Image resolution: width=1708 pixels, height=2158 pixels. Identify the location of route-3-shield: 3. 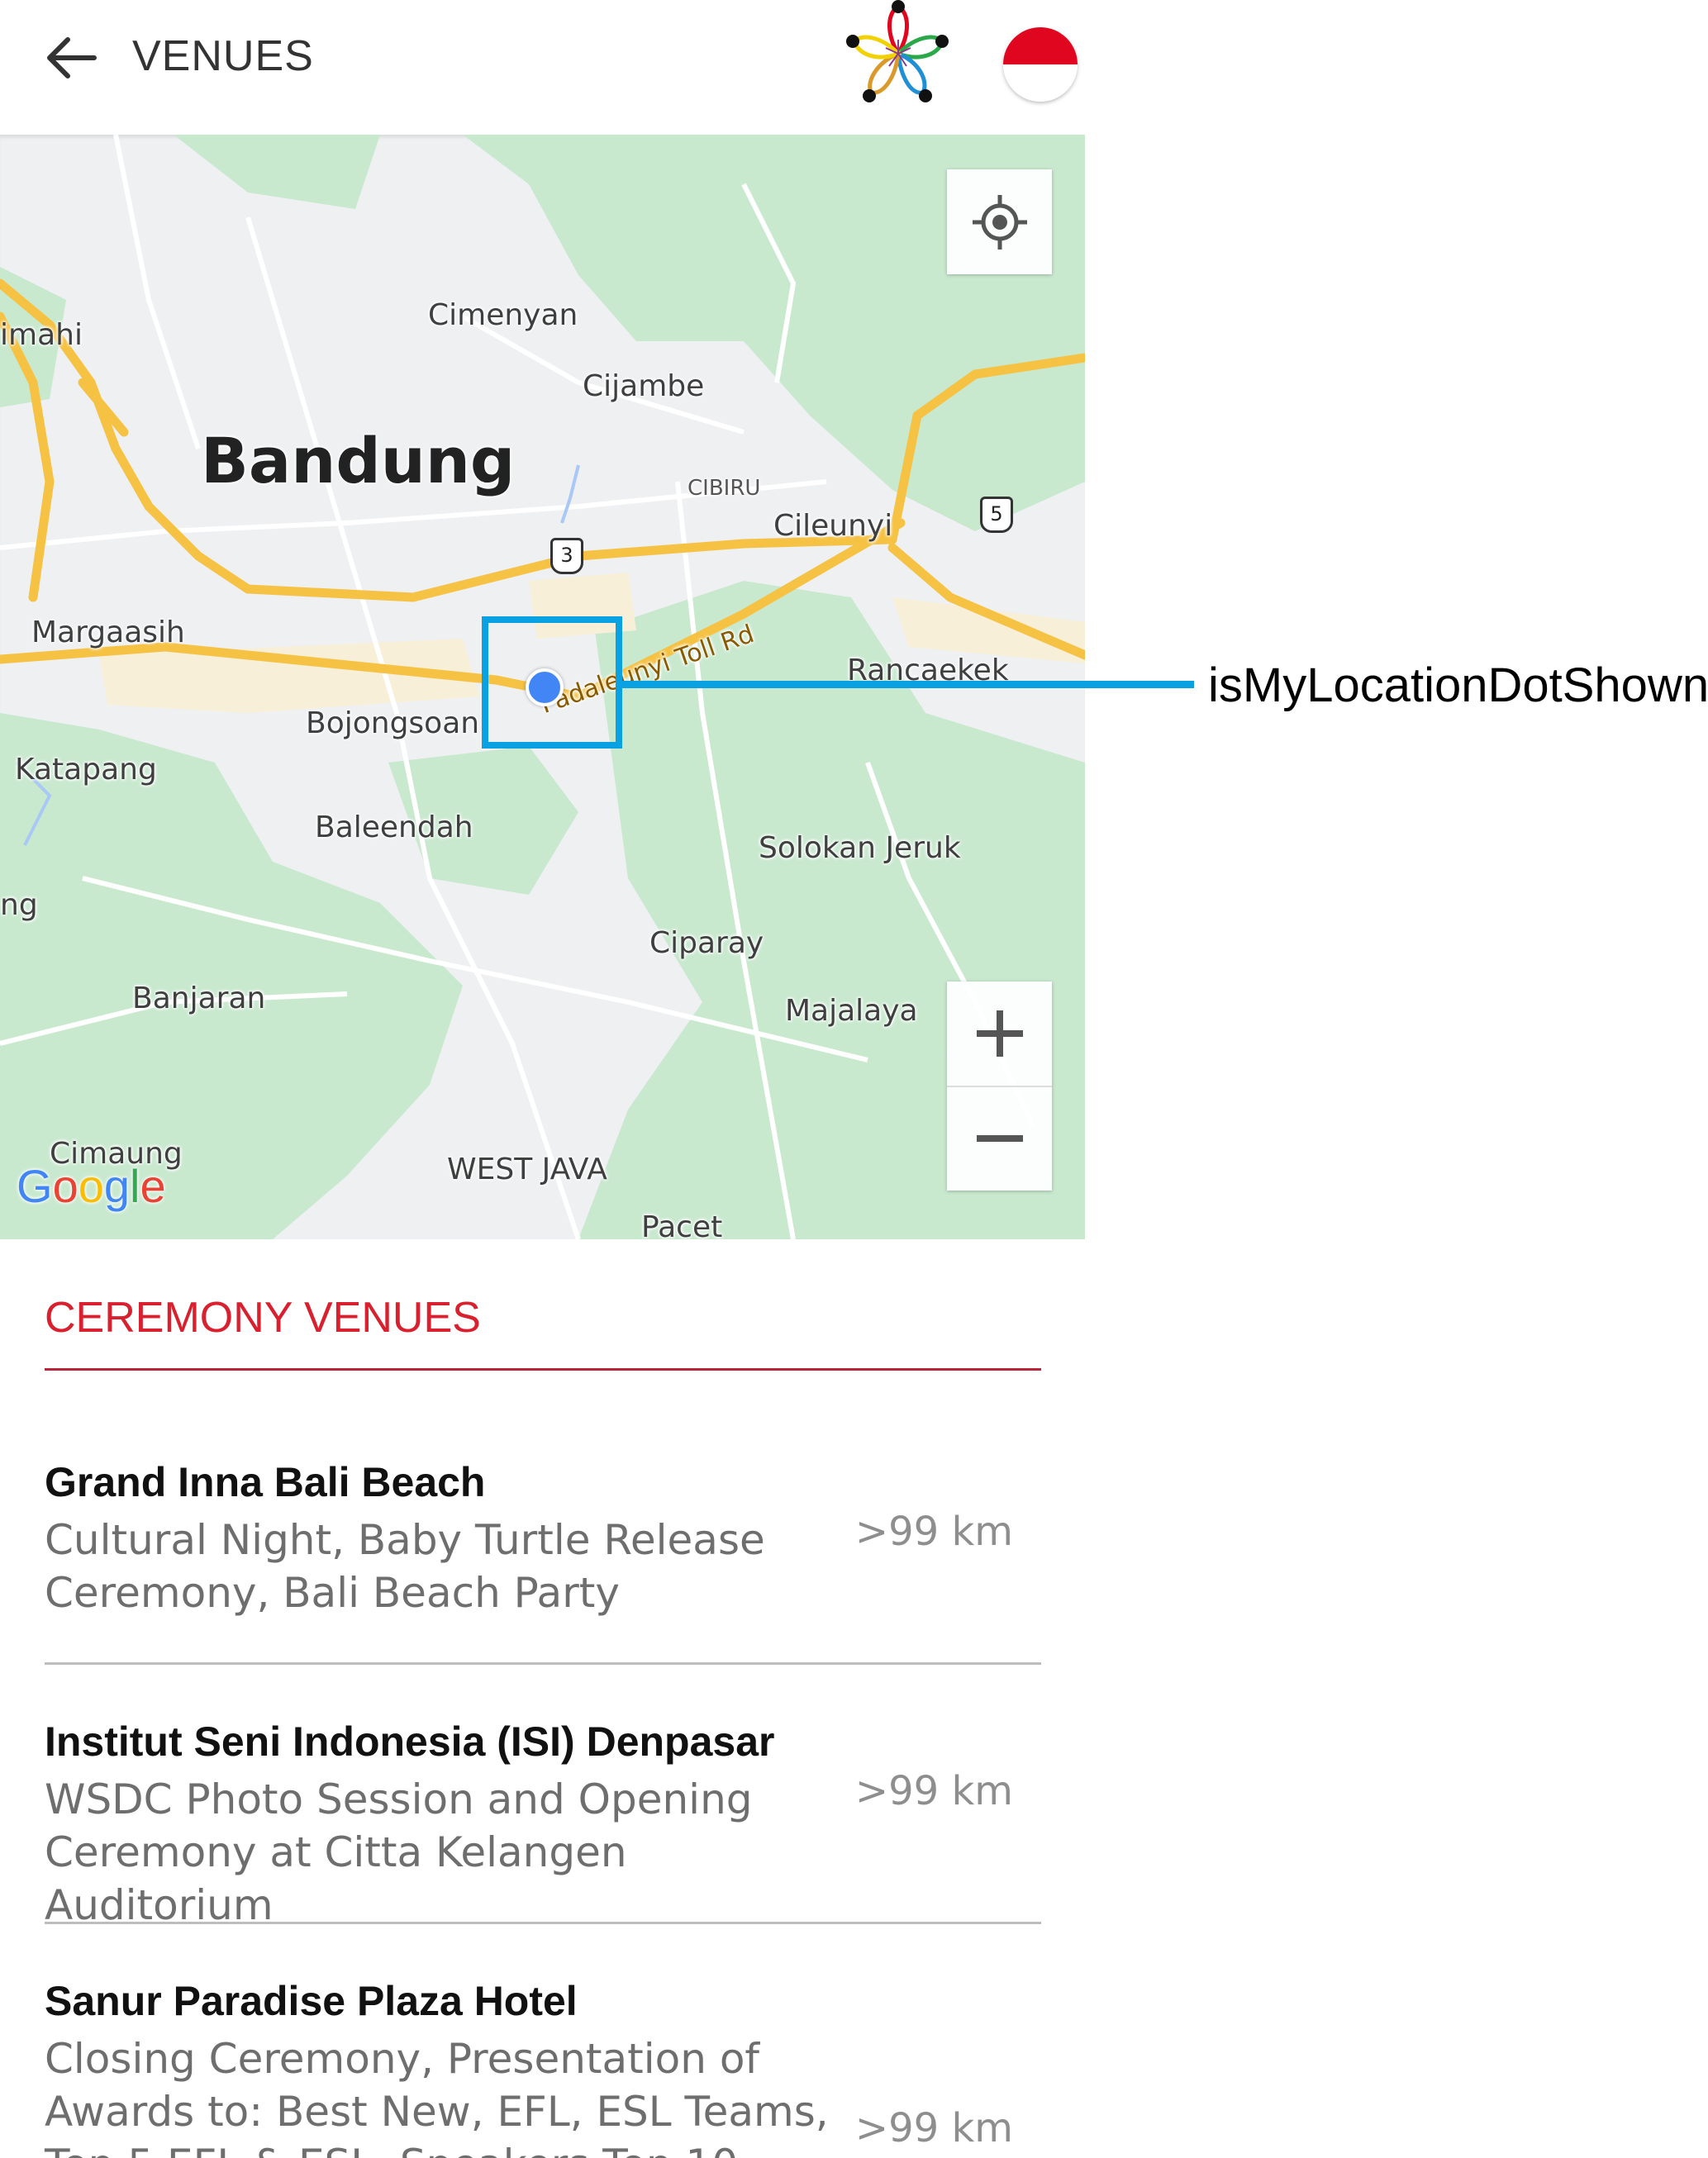
(566, 556).